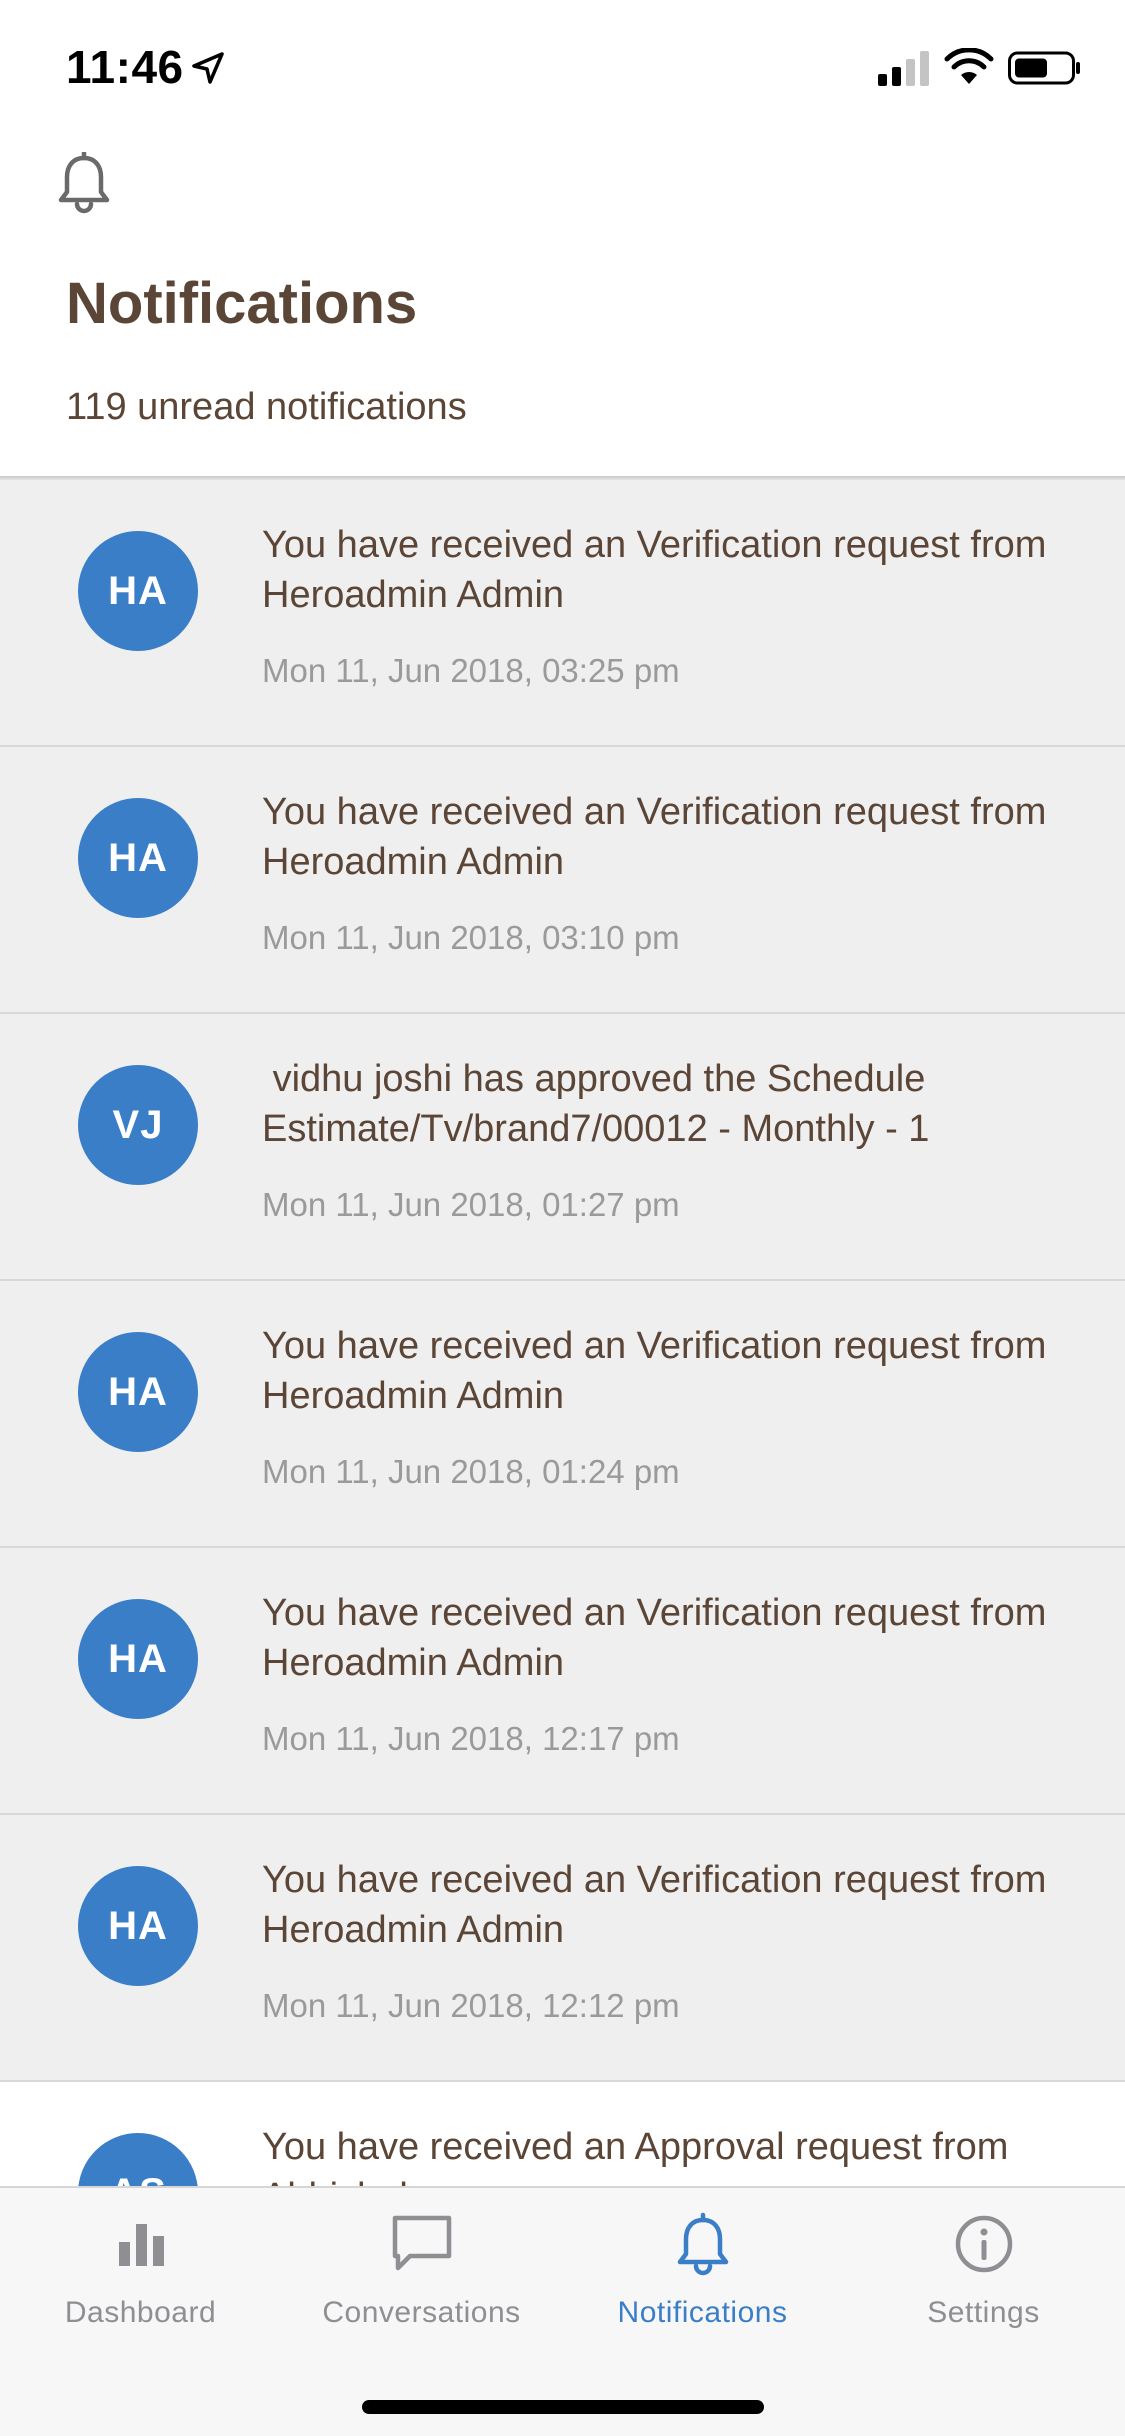 This screenshot has height=2436, width=1125. What do you see at coordinates (983, 2312) in the screenshot?
I see `tab-label: Settings` at bounding box center [983, 2312].